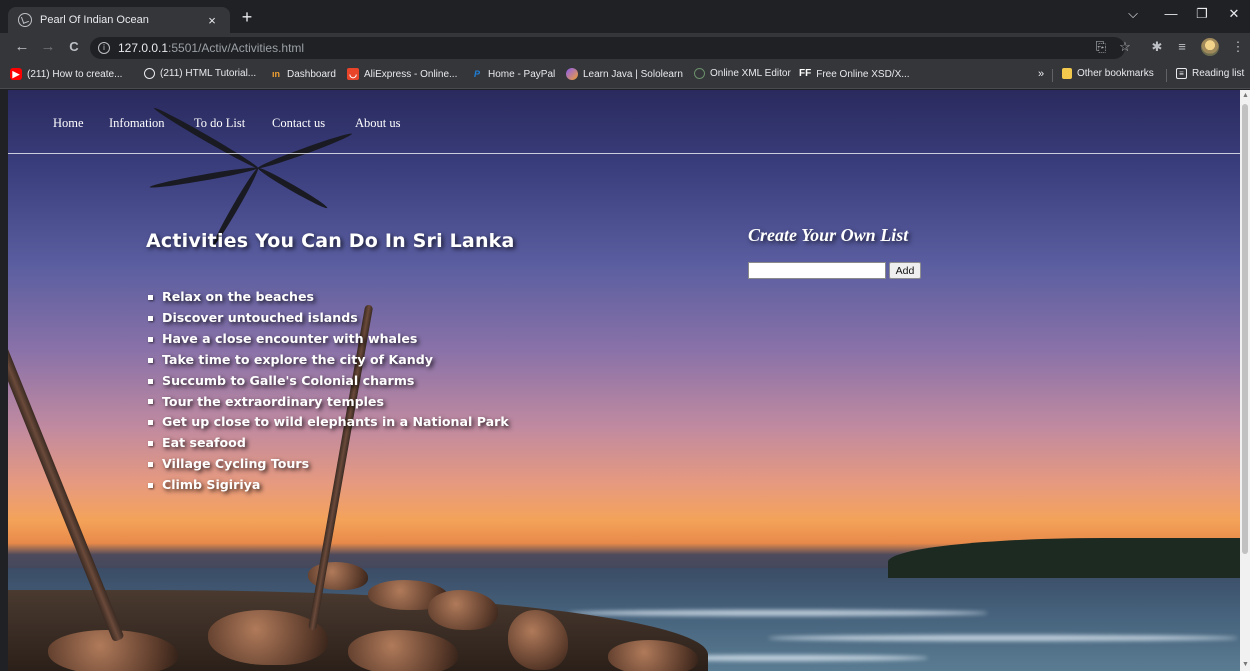 The height and width of the screenshot is (671, 1250). What do you see at coordinates (328, 485) in the screenshot?
I see `list-item: Climb Sigiriya` at bounding box center [328, 485].